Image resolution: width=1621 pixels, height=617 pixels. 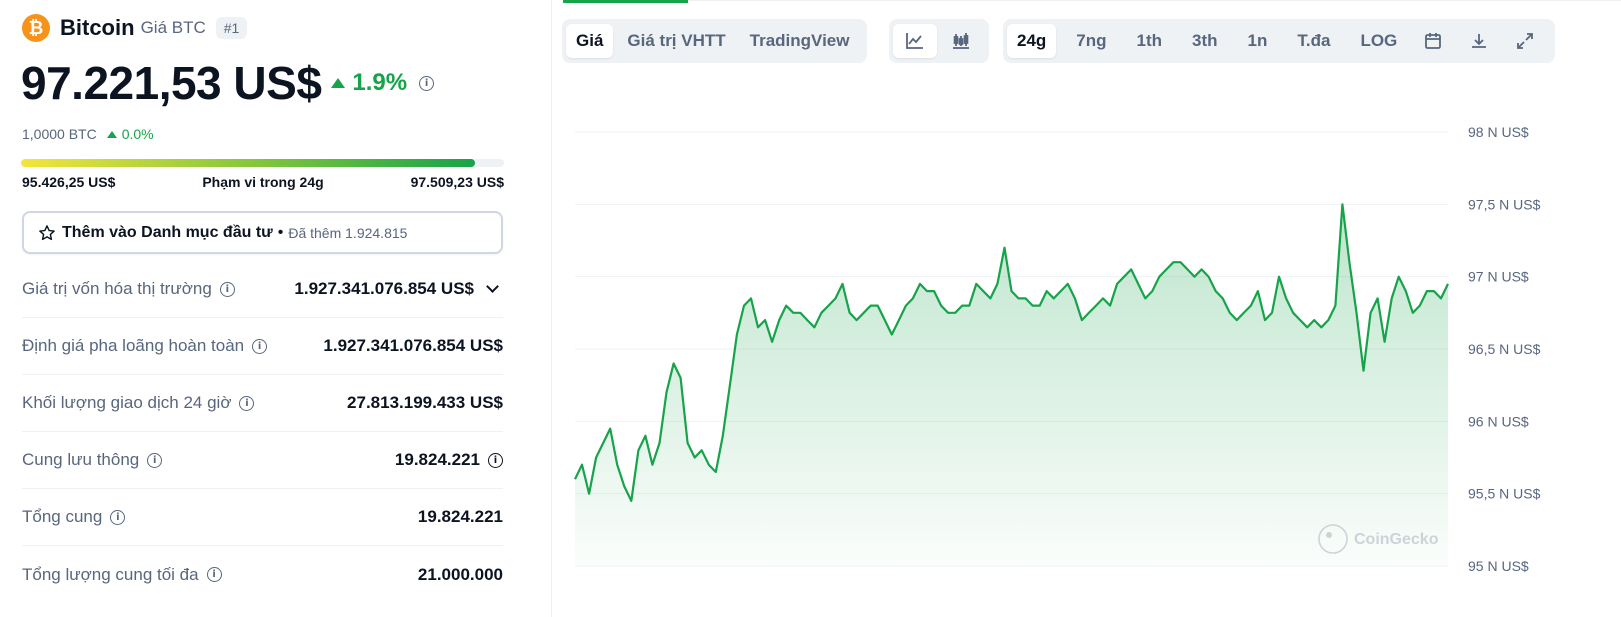 I want to click on btc-change: 0.0%, so click(x=130, y=134).